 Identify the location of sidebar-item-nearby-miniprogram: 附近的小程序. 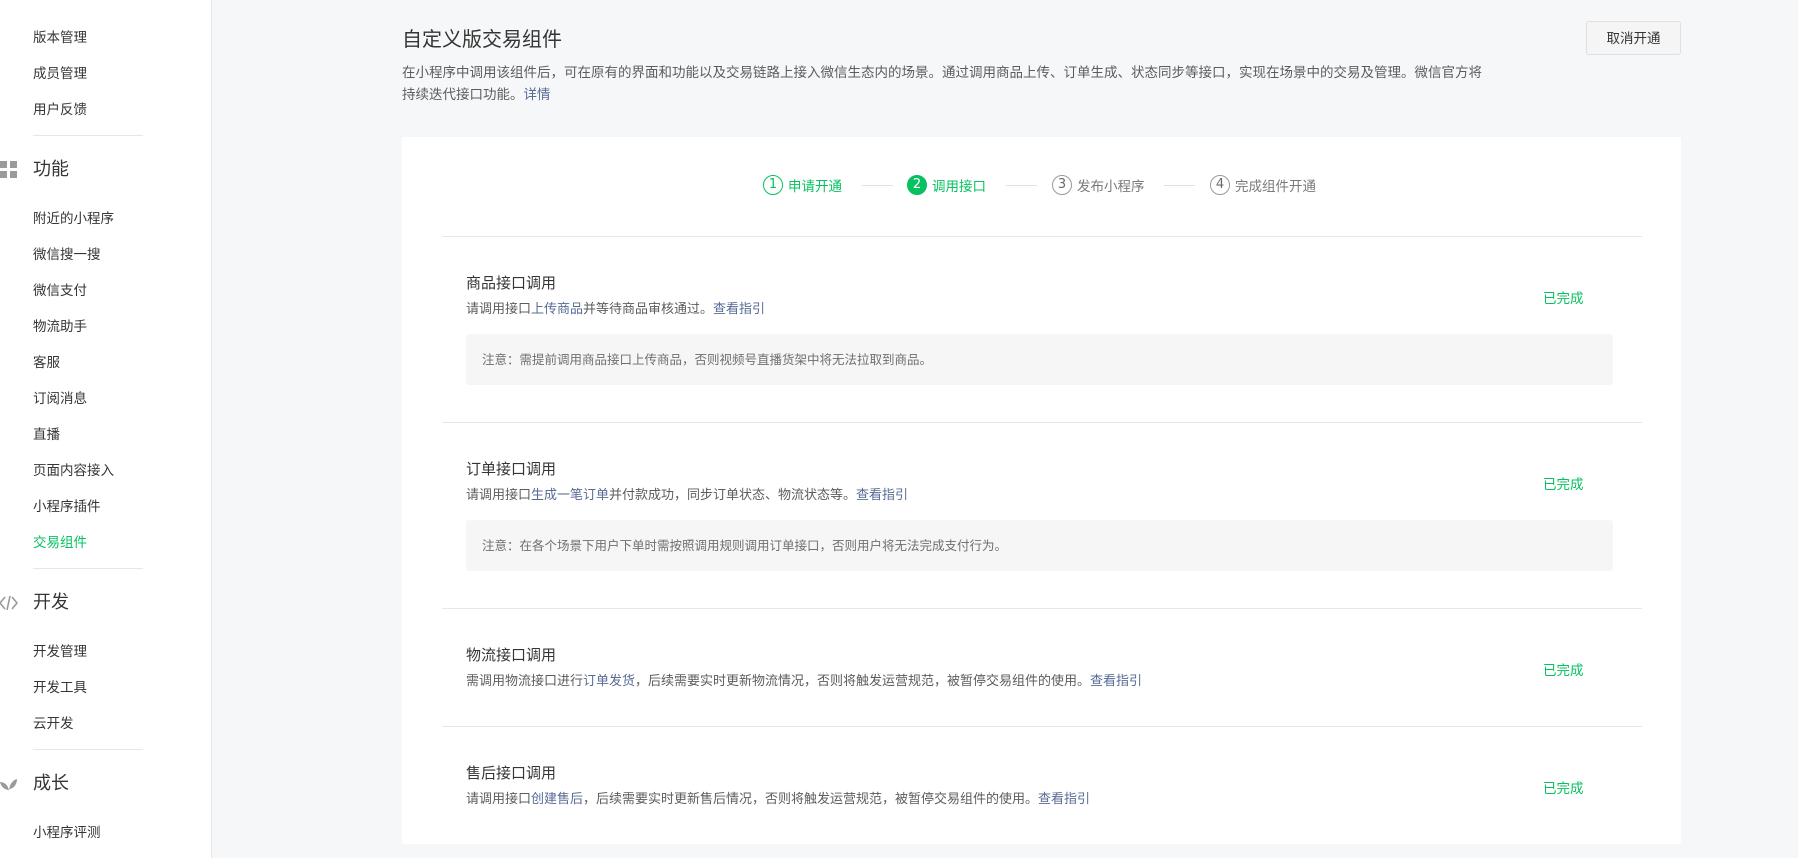
(73, 219).